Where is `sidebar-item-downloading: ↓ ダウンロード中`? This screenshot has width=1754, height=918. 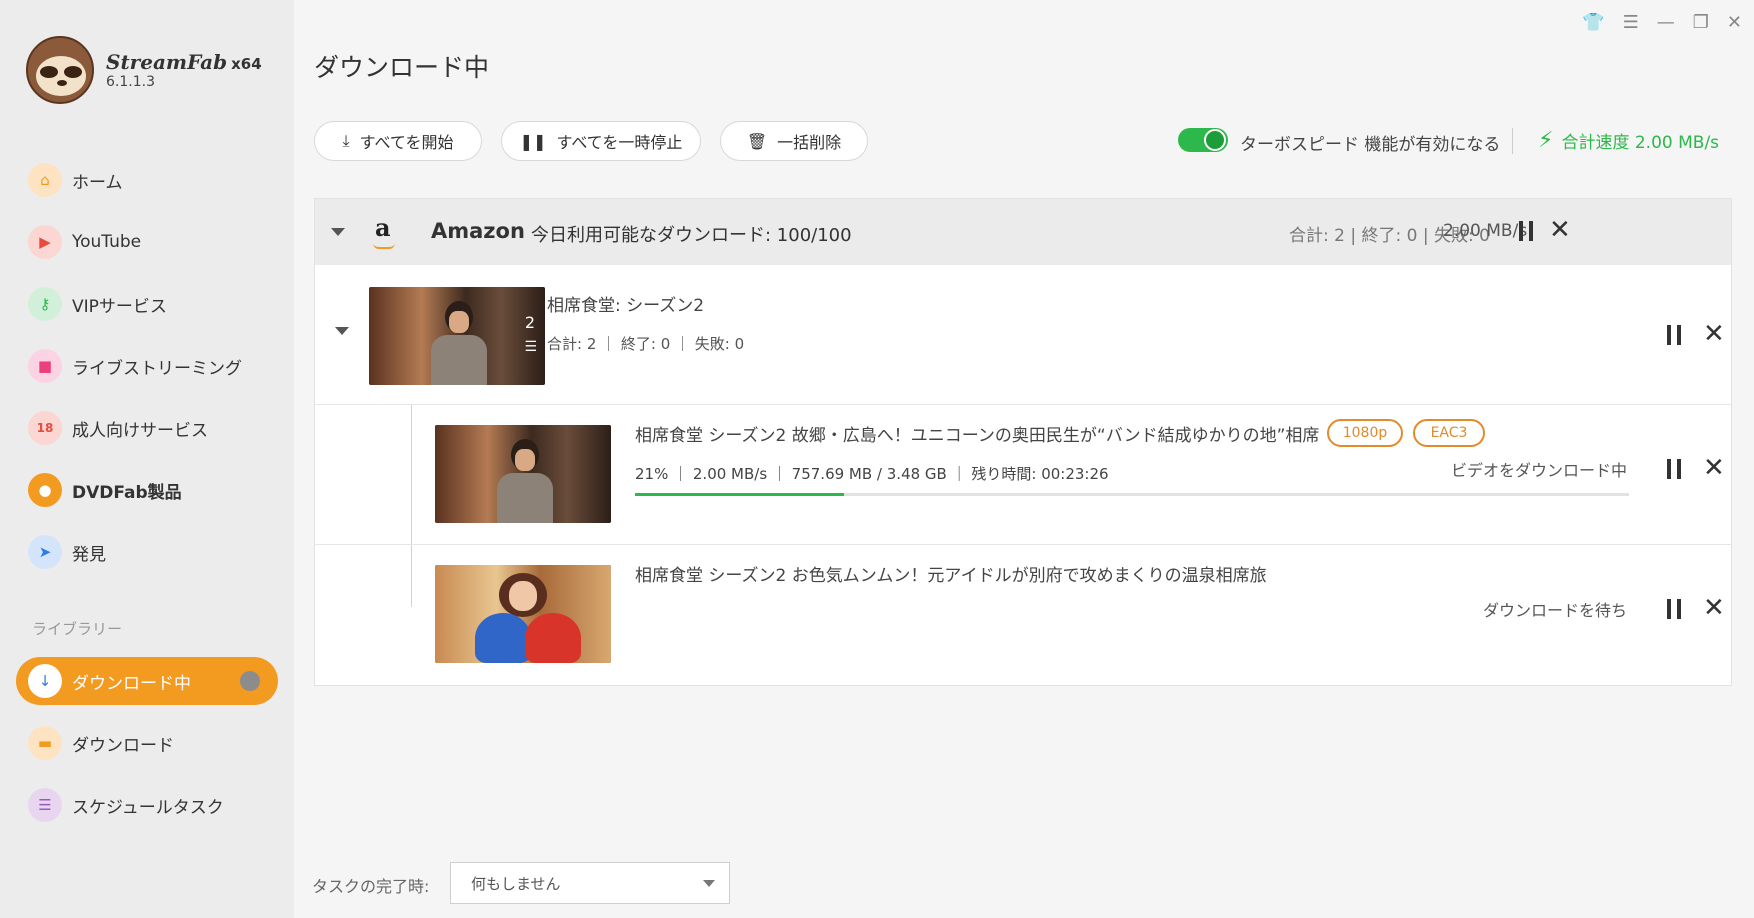 sidebar-item-downloading: ↓ ダウンロード中 is located at coordinates (147, 681).